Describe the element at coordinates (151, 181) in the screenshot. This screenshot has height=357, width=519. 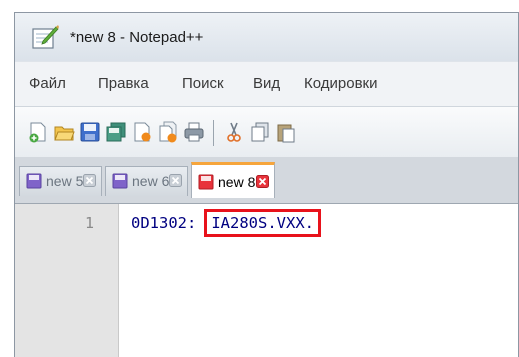
I see `tab-label: new 6` at that location.